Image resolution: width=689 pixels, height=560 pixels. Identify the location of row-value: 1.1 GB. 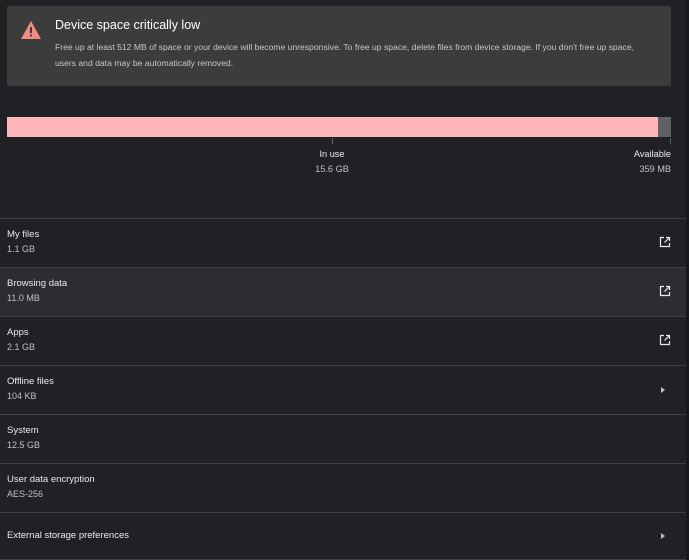
(21, 249).